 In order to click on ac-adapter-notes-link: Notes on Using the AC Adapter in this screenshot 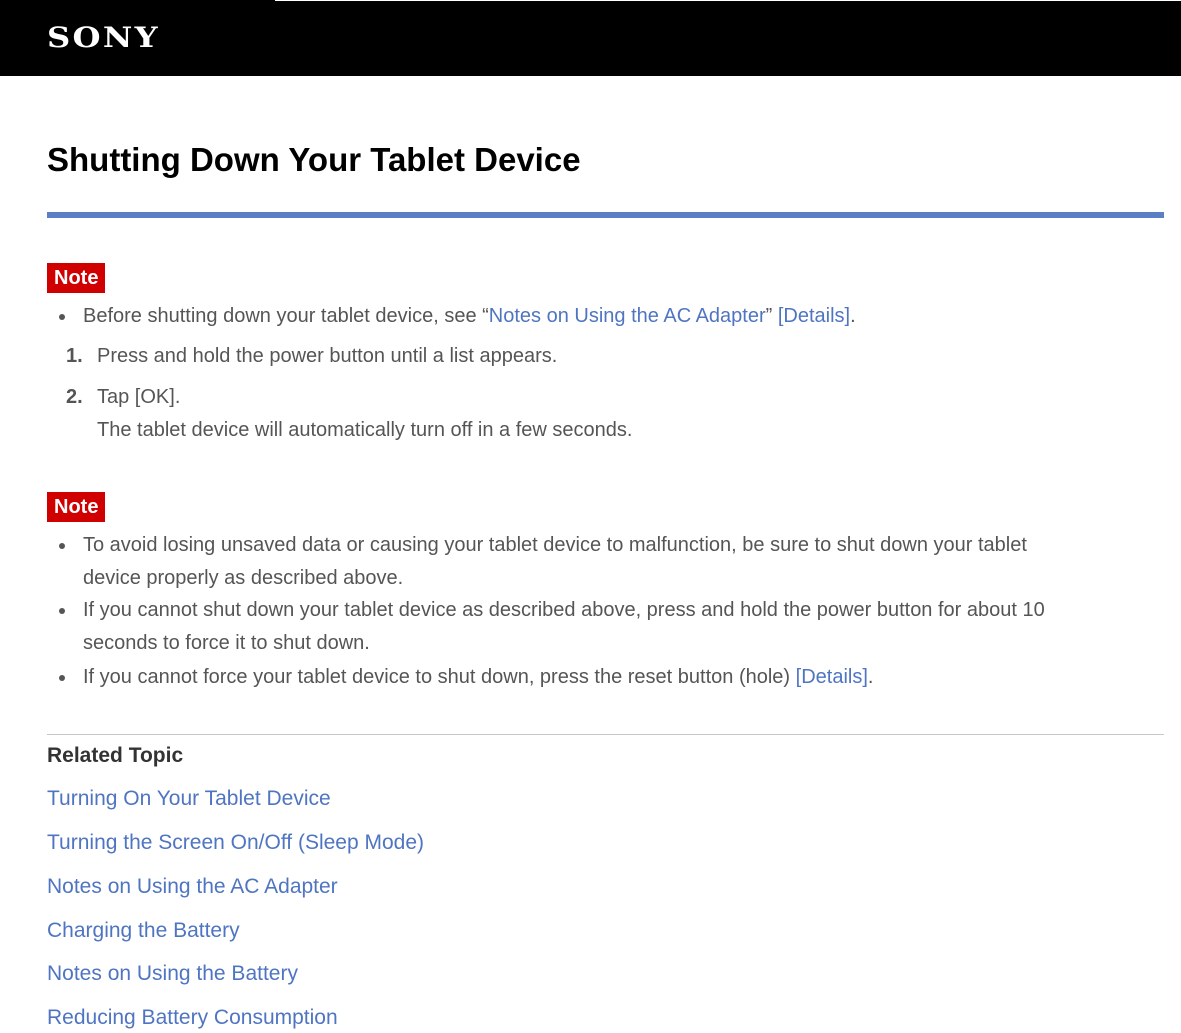, I will do `click(627, 316)`.